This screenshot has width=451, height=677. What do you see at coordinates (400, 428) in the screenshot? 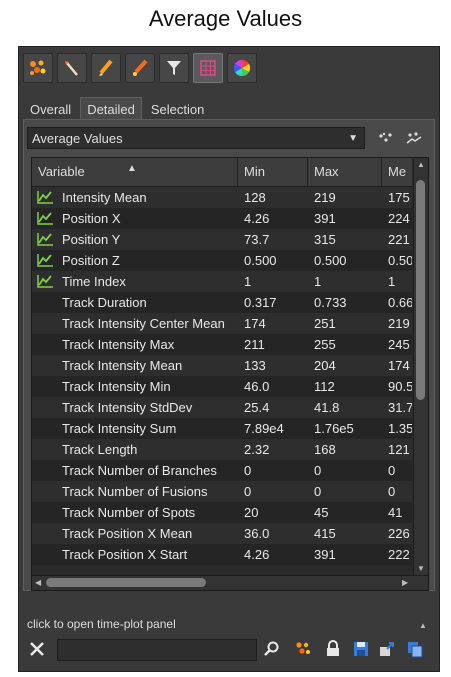
I see `cell-mean: 1.35` at bounding box center [400, 428].